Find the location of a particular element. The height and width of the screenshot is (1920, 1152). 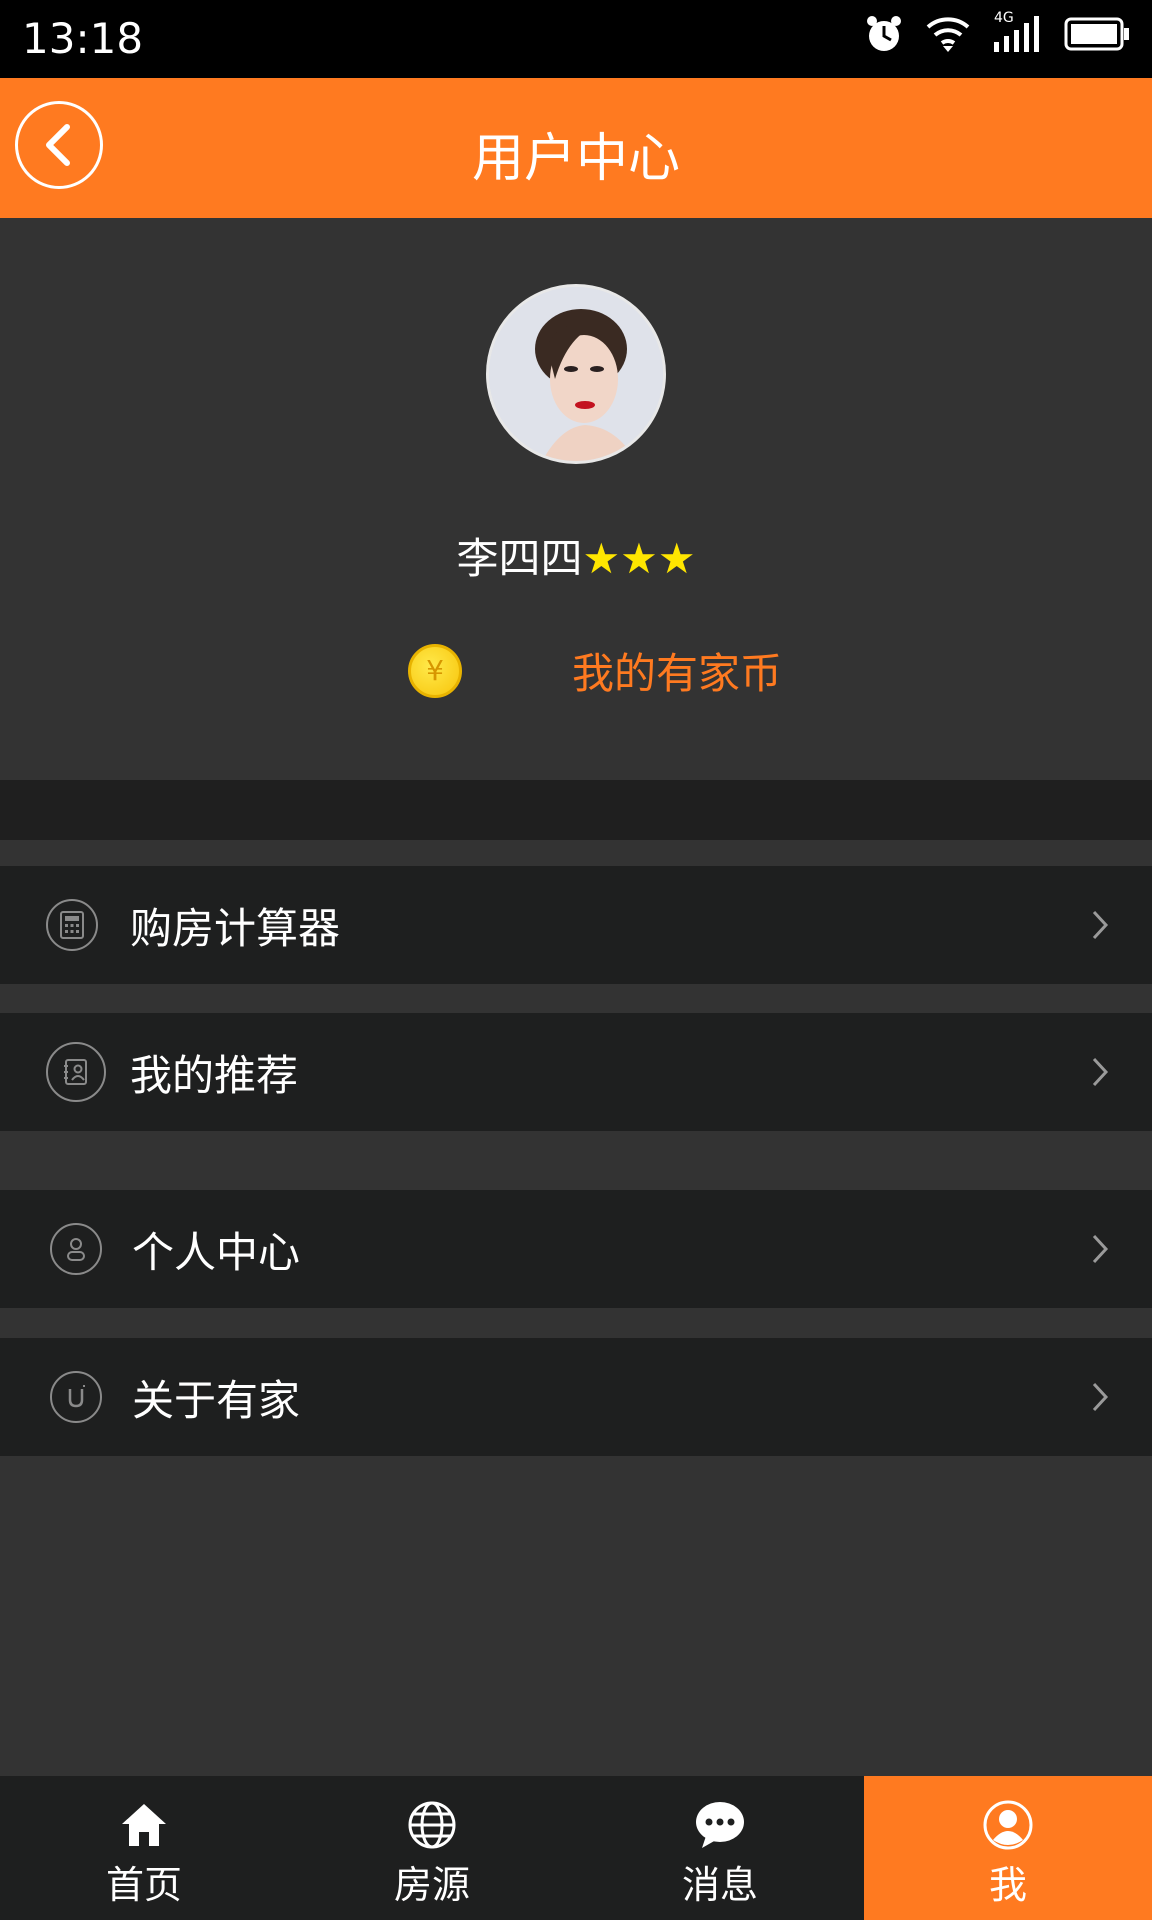

user-name: 李四四 is located at coordinates (519, 558).